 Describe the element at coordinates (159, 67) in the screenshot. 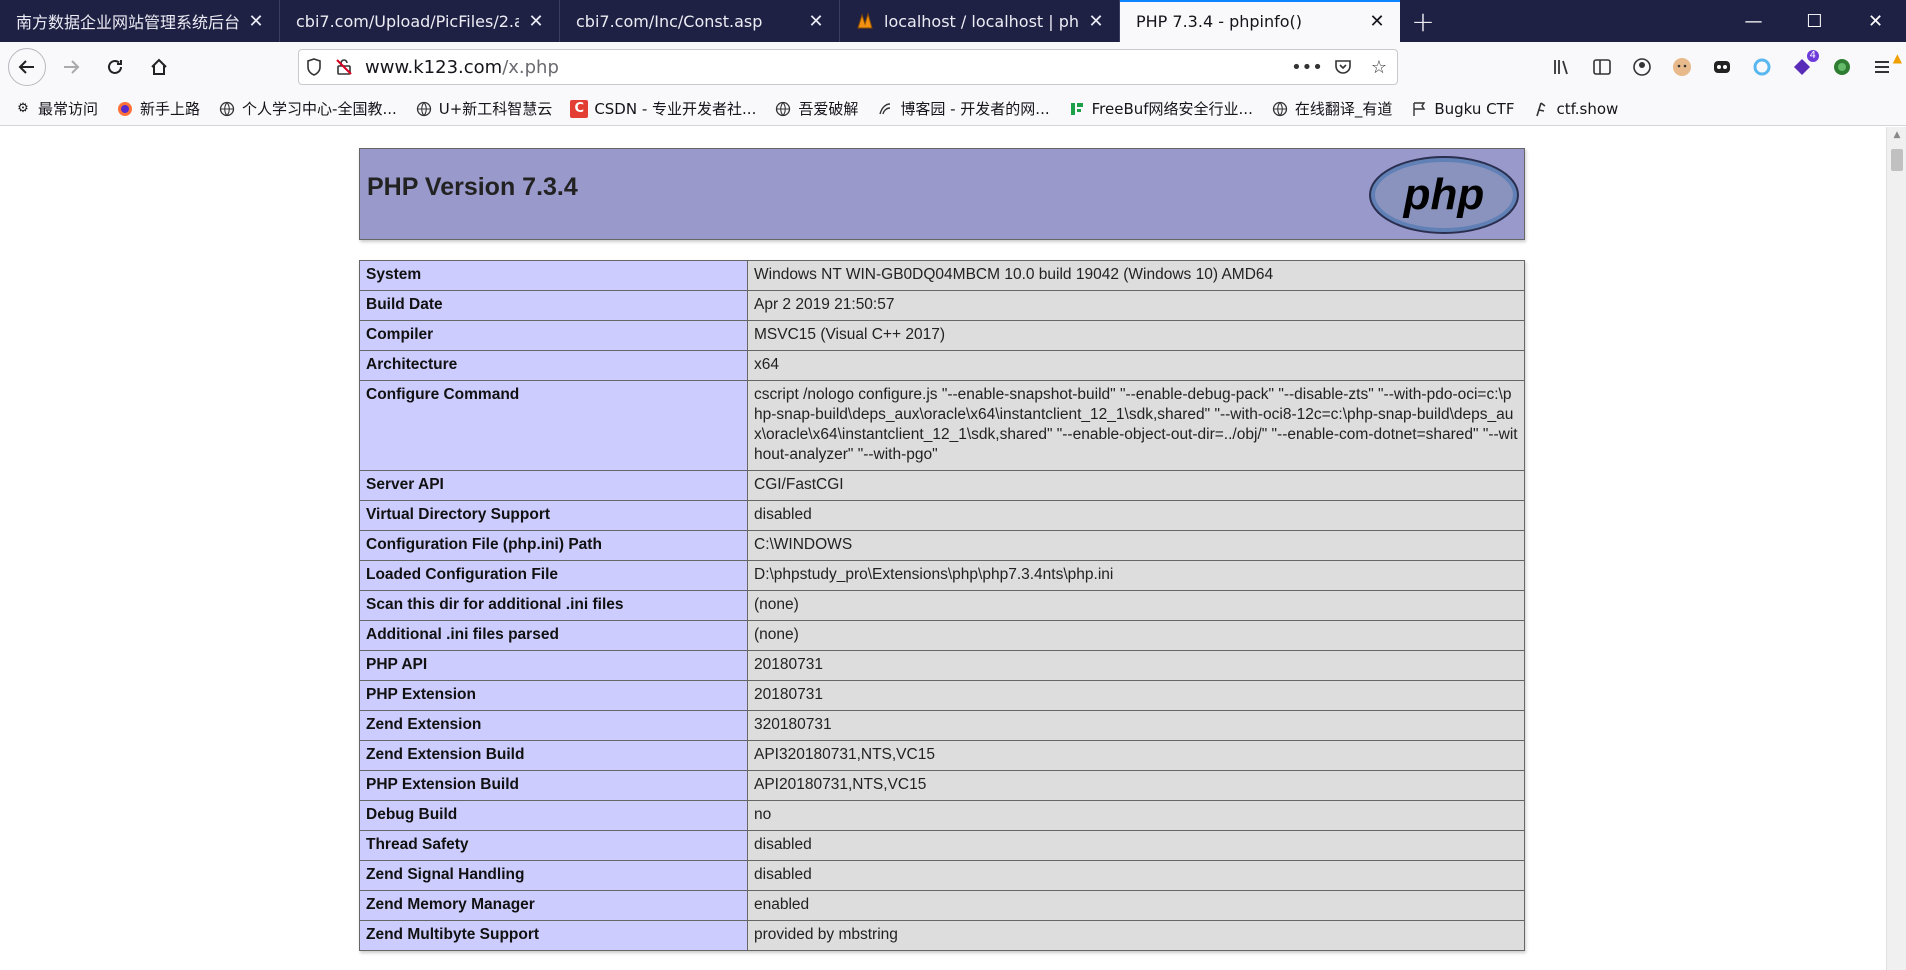

I see `home-button` at that location.